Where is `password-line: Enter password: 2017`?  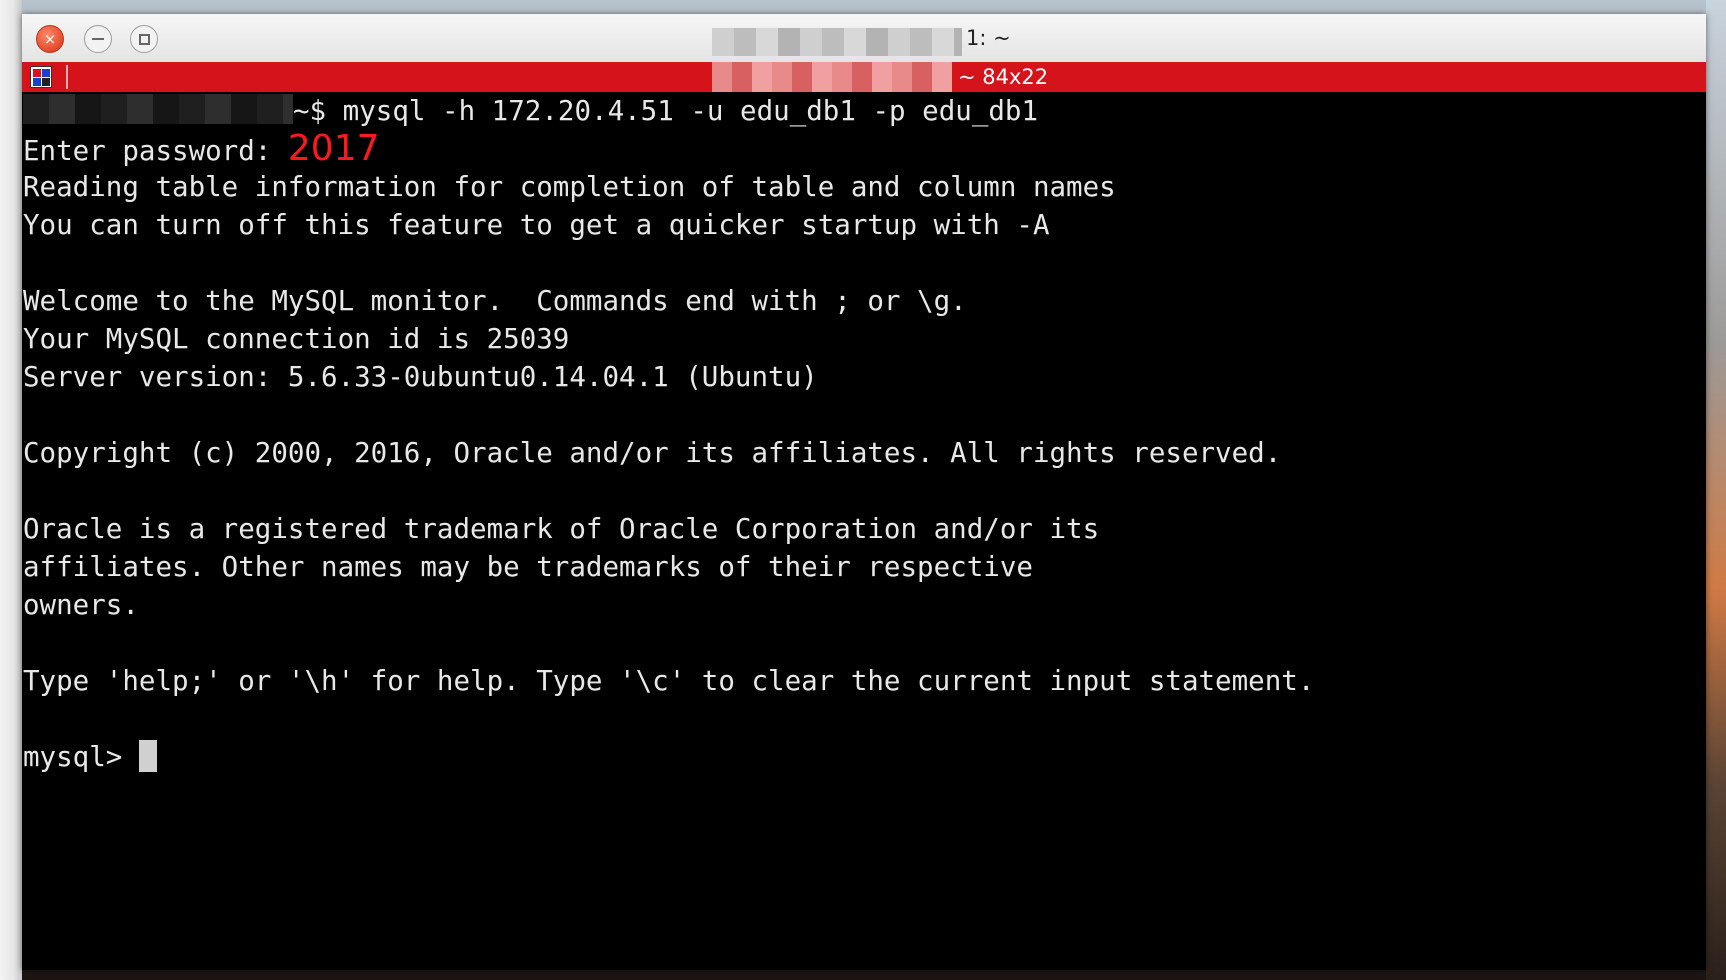
password-line: Enter password: 2017 is located at coordinates (201, 149).